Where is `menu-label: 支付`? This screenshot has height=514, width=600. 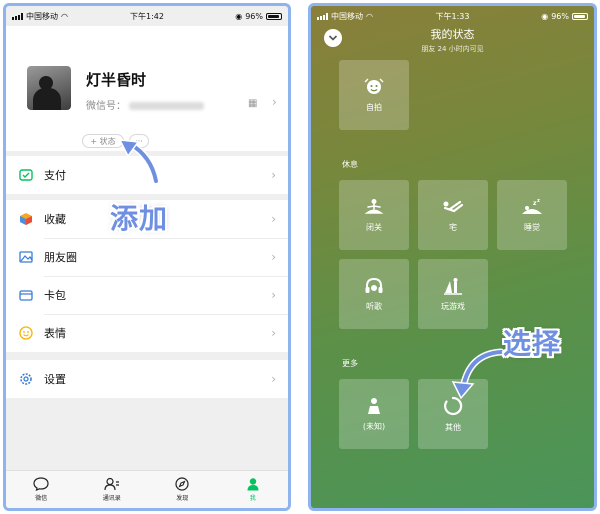
menu-label: 支付 is located at coordinates (55, 175).